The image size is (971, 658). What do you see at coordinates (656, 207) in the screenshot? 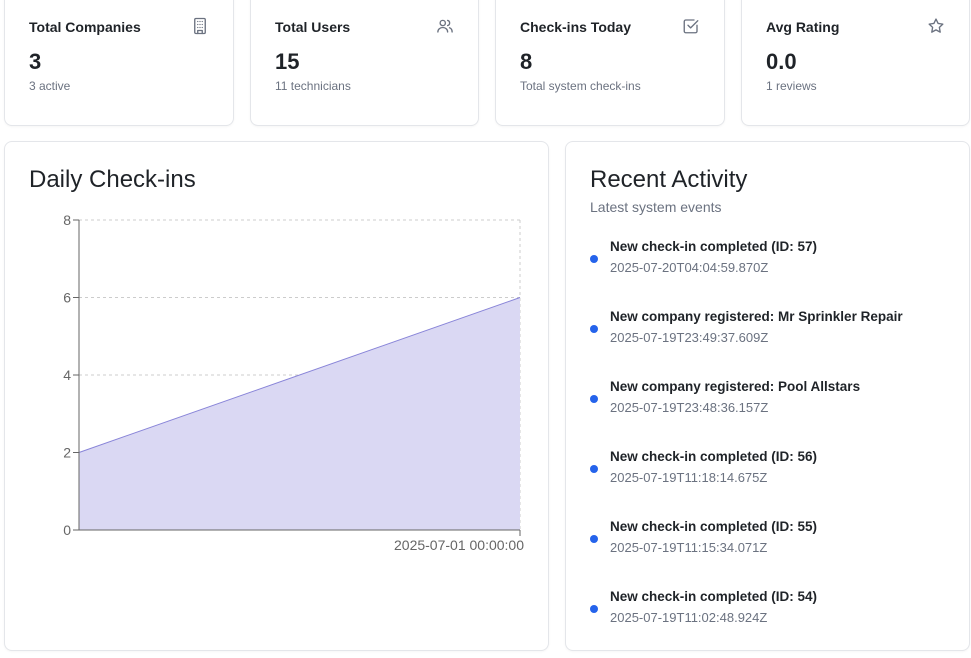
I see `panel-subtitle: Latest system events` at bounding box center [656, 207].